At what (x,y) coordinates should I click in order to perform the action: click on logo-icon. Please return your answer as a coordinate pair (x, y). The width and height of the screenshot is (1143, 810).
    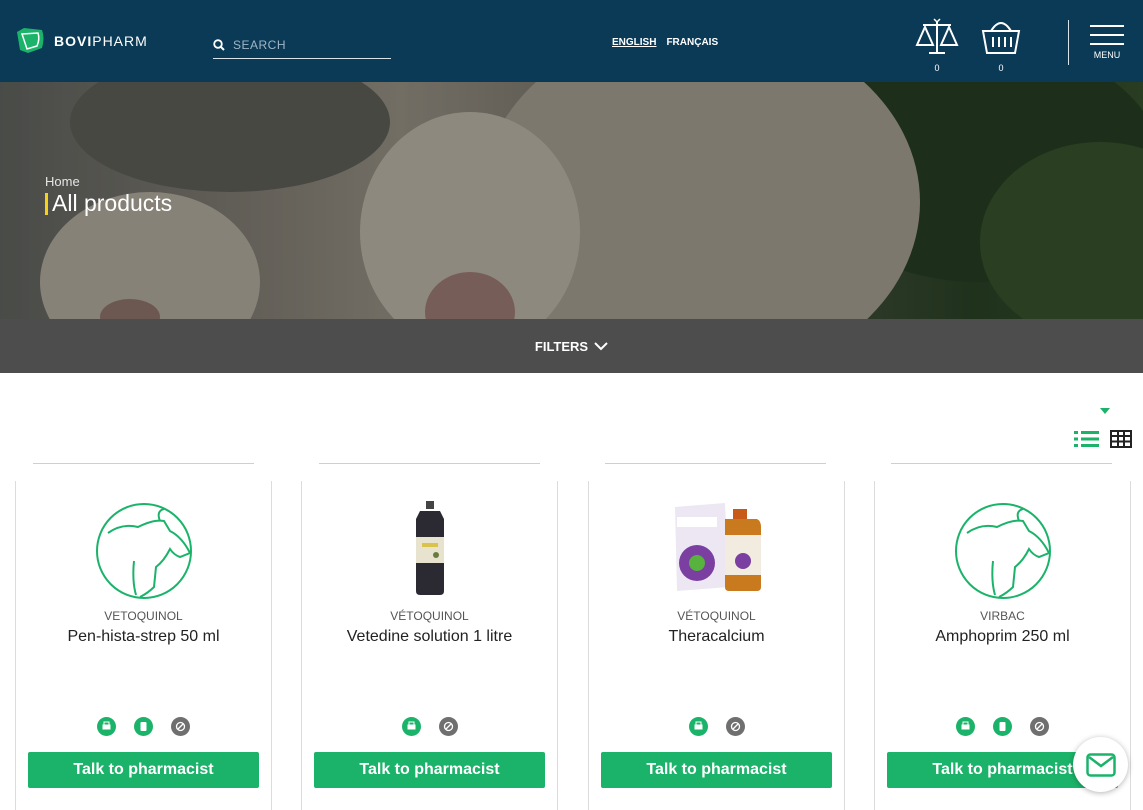
    Looking at the image, I should click on (30, 40).